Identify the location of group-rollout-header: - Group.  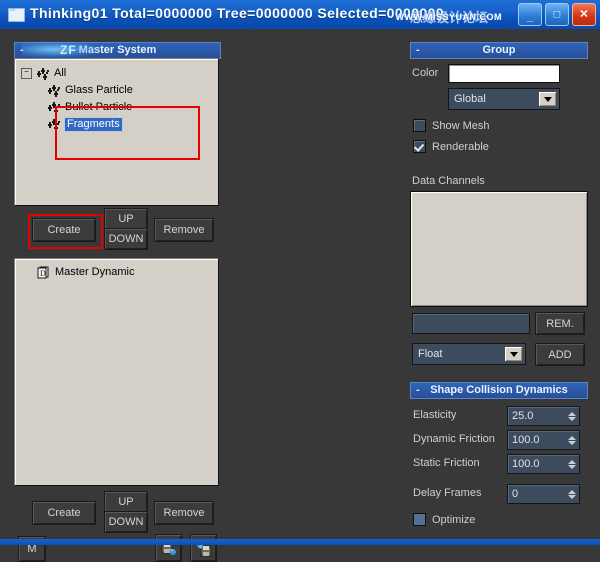
(499, 50).